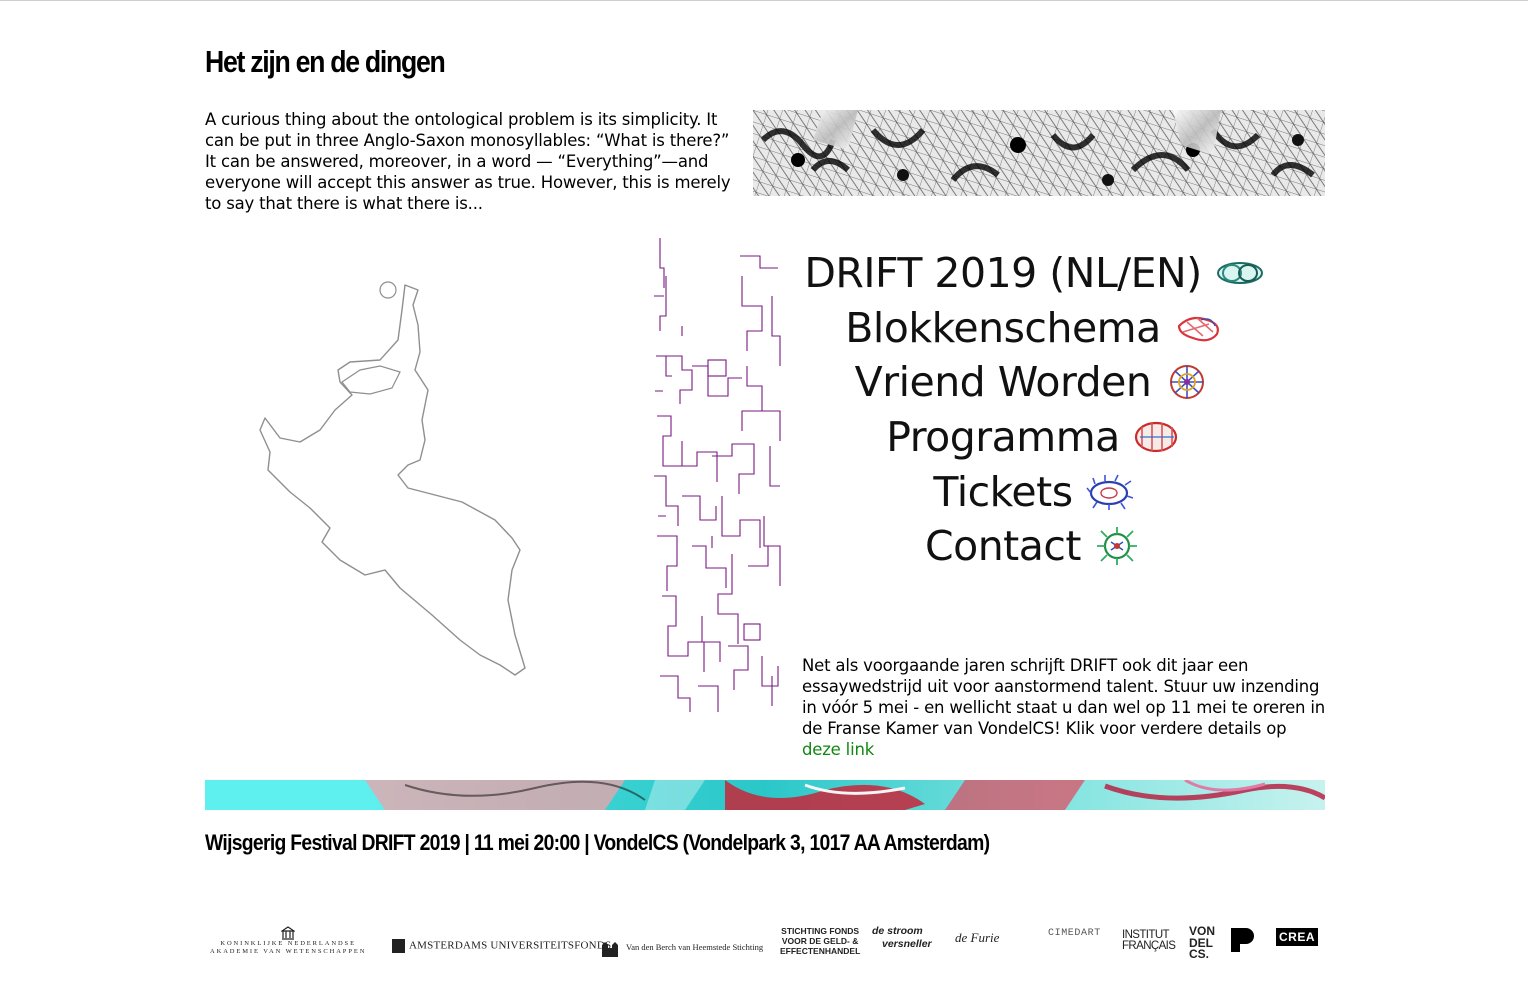  What do you see at coordinates (1239, 273) in the screenshot?
I see `wireframe-ring-icon` at bounding box center [1239, 273].